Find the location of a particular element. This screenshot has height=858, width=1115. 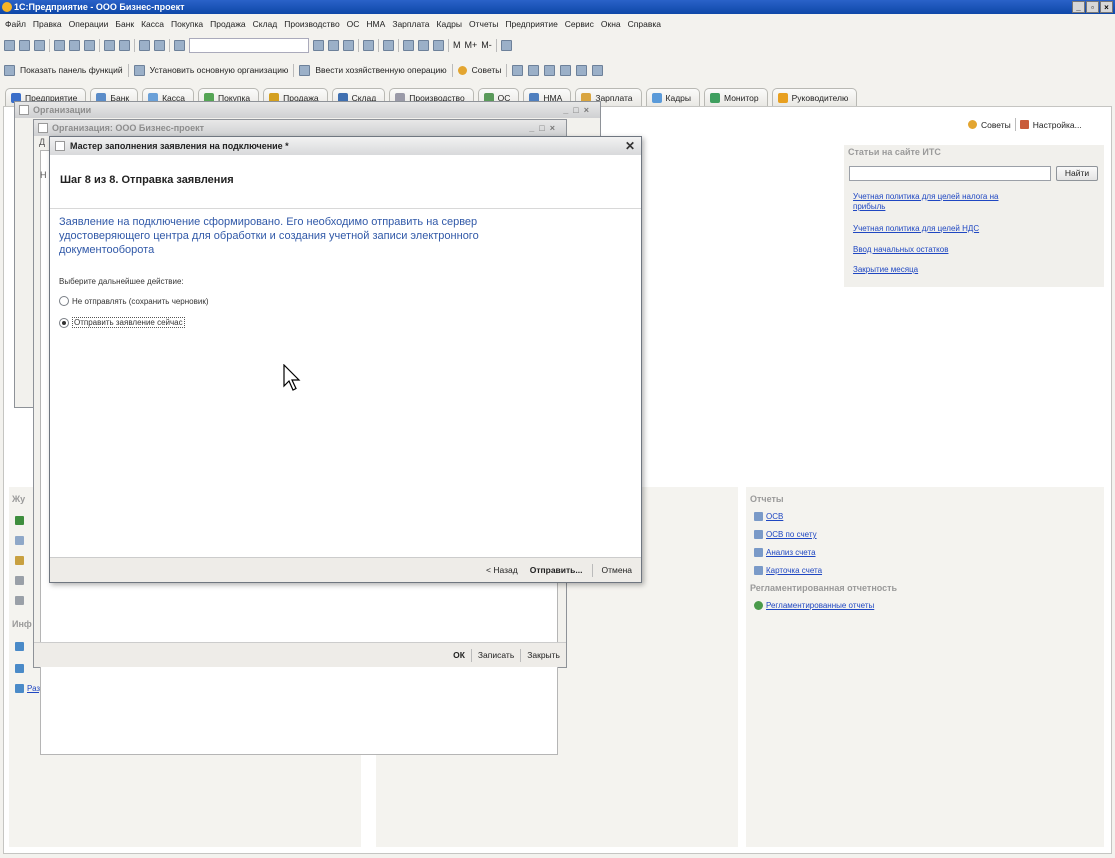

option-save-draft: Не отправлять (сохранить черновик) is located at coordinates (350, 301).